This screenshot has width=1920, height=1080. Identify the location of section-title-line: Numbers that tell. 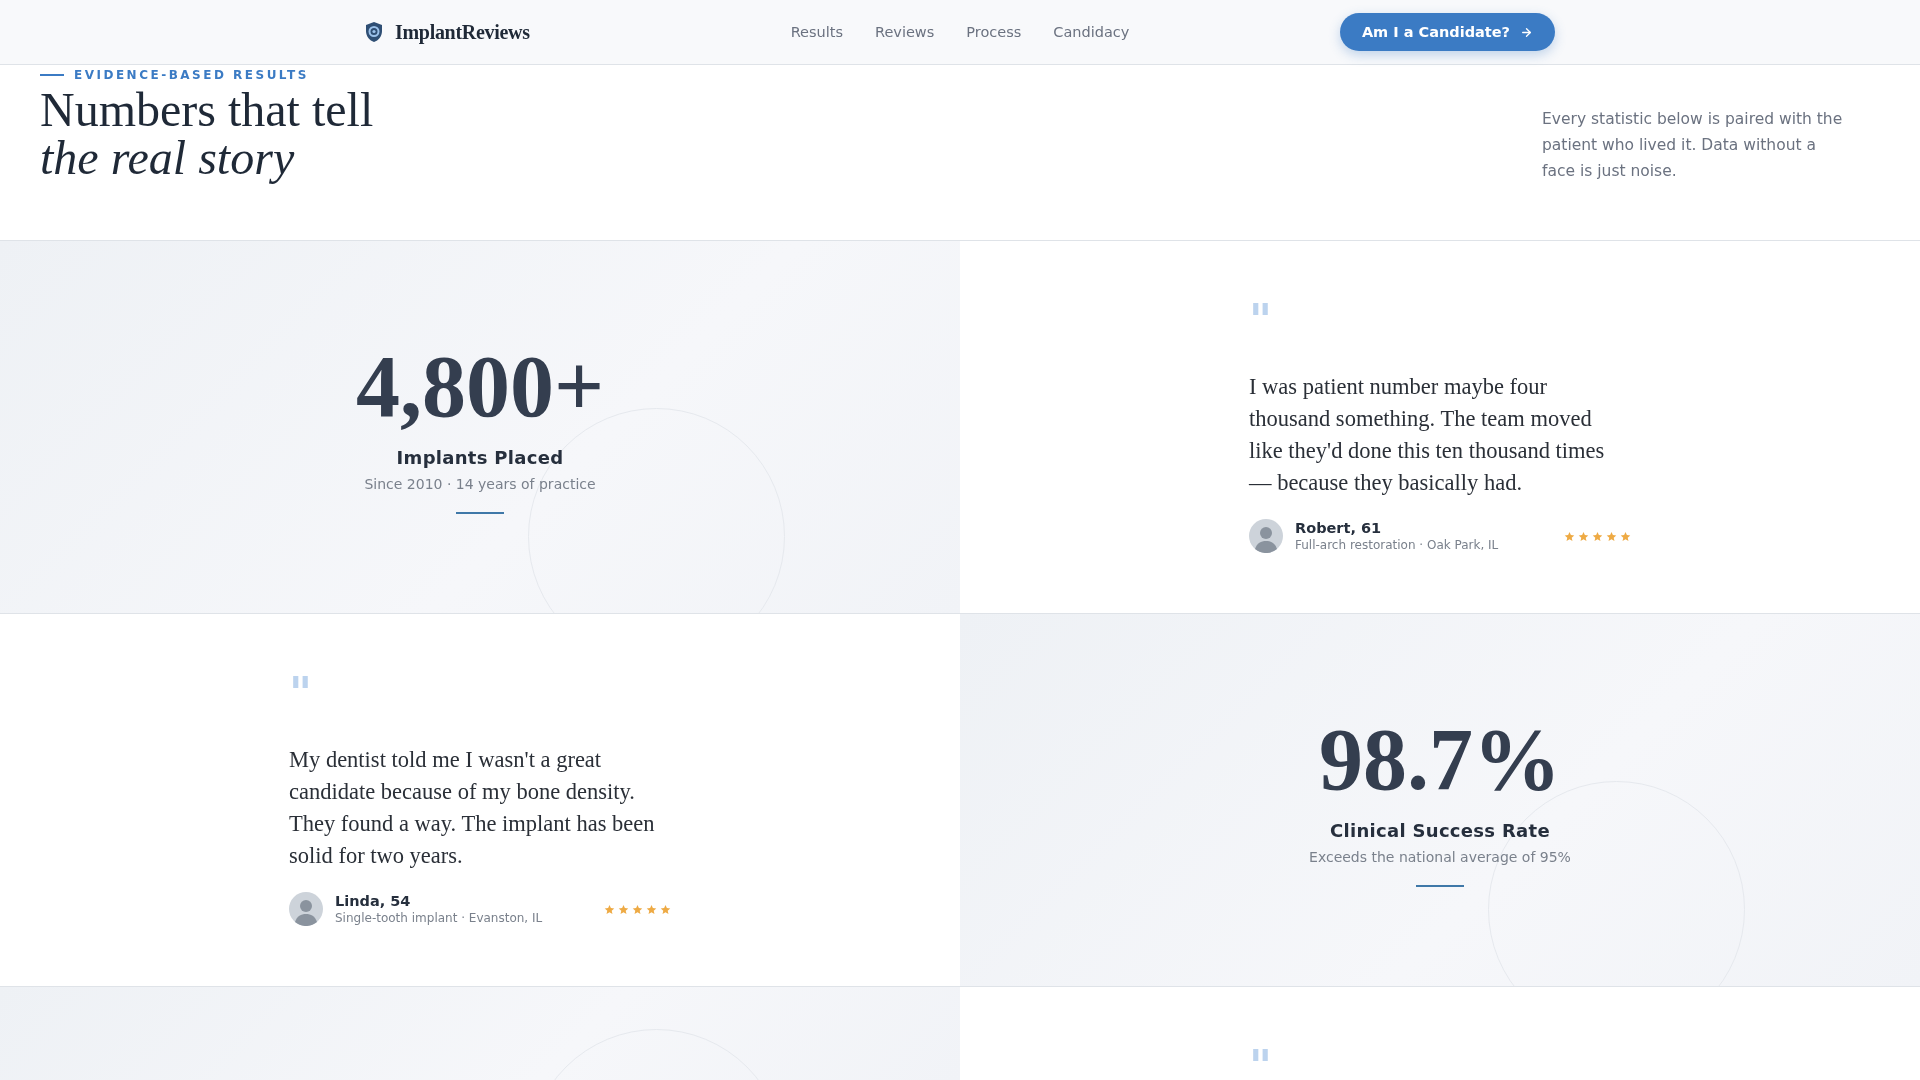
(207, 110).